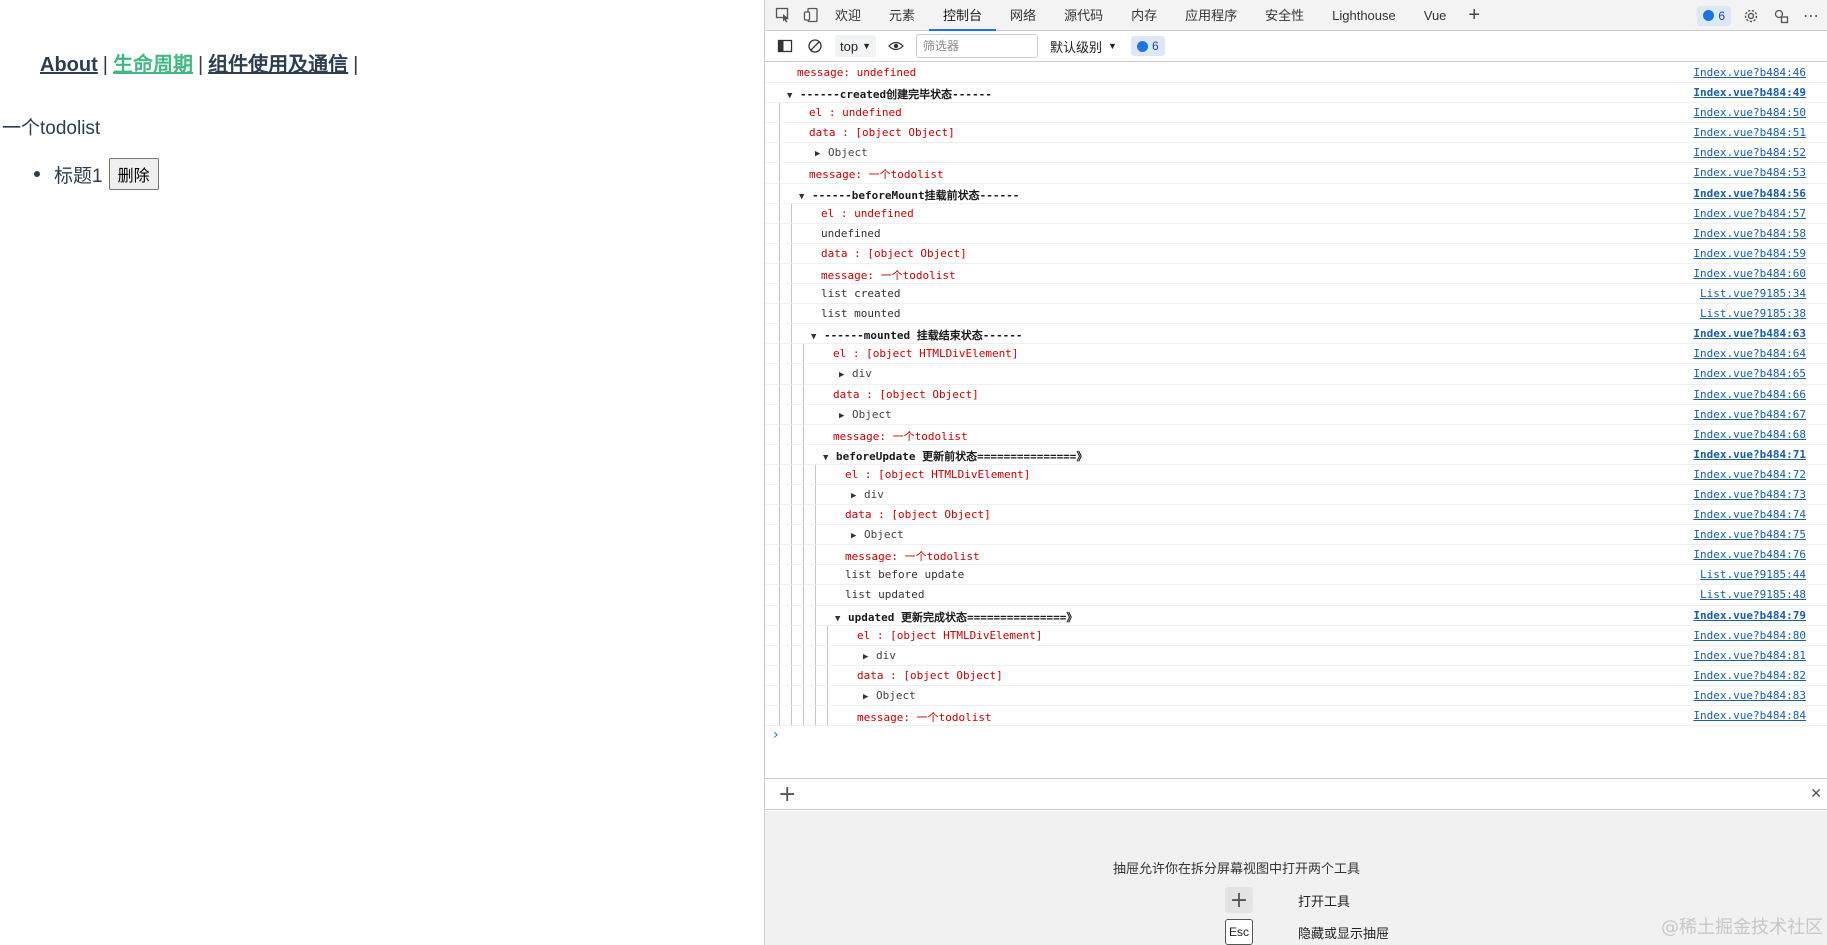 The image size is (1827, 945). What do you see at coordinates (1296, 495) in the screenshot?
I see `console-log-row: ▶ div Index.vue?b484:73` at bounding box center [1296, 495].